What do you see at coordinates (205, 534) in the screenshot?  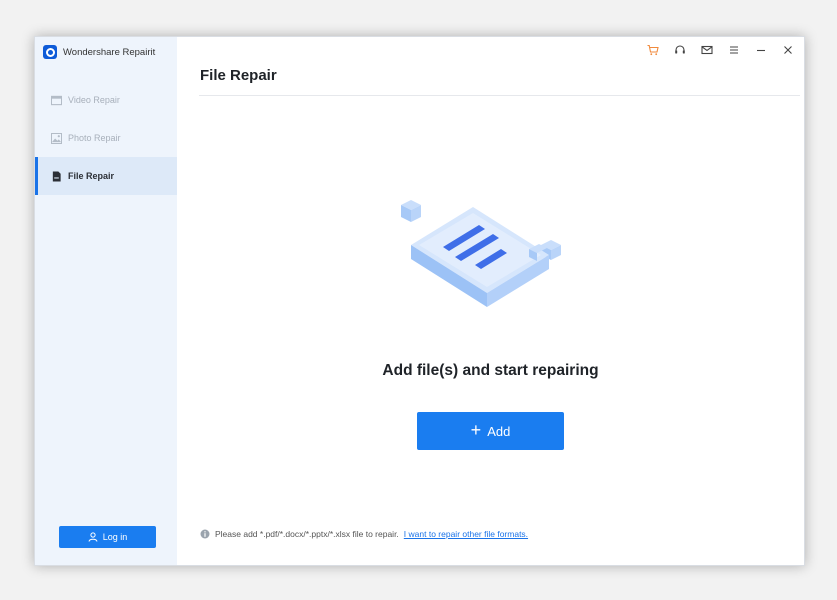 I see `info-icon` at bounding box center [205, 534].